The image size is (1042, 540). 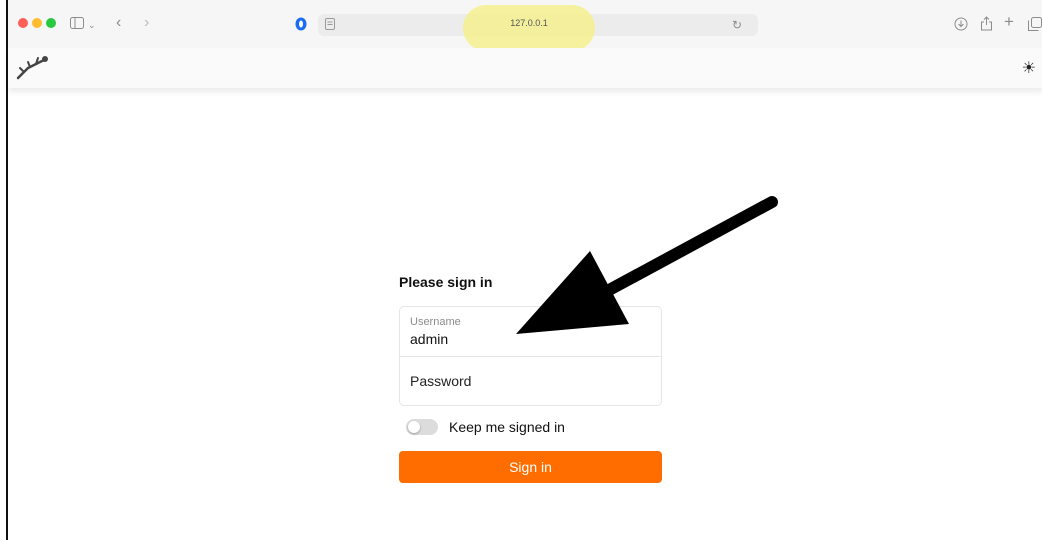 I want to click on keep-signed-in-toggle, so click(x=422, y=427).